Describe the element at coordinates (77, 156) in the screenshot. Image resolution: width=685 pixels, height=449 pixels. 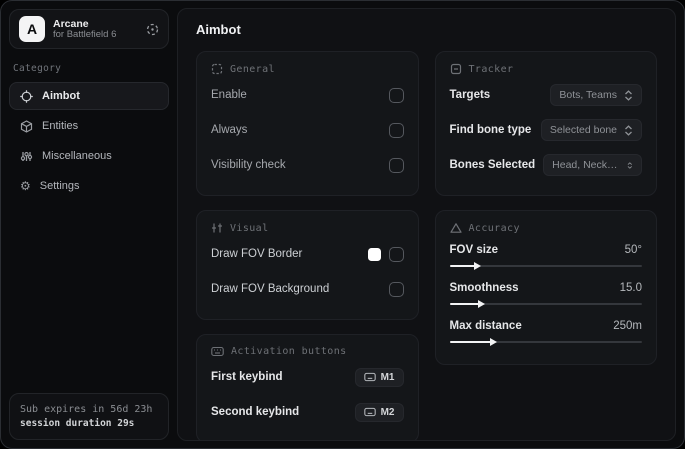
I see `sidebar-item-label: Miscellaneous` at that location.